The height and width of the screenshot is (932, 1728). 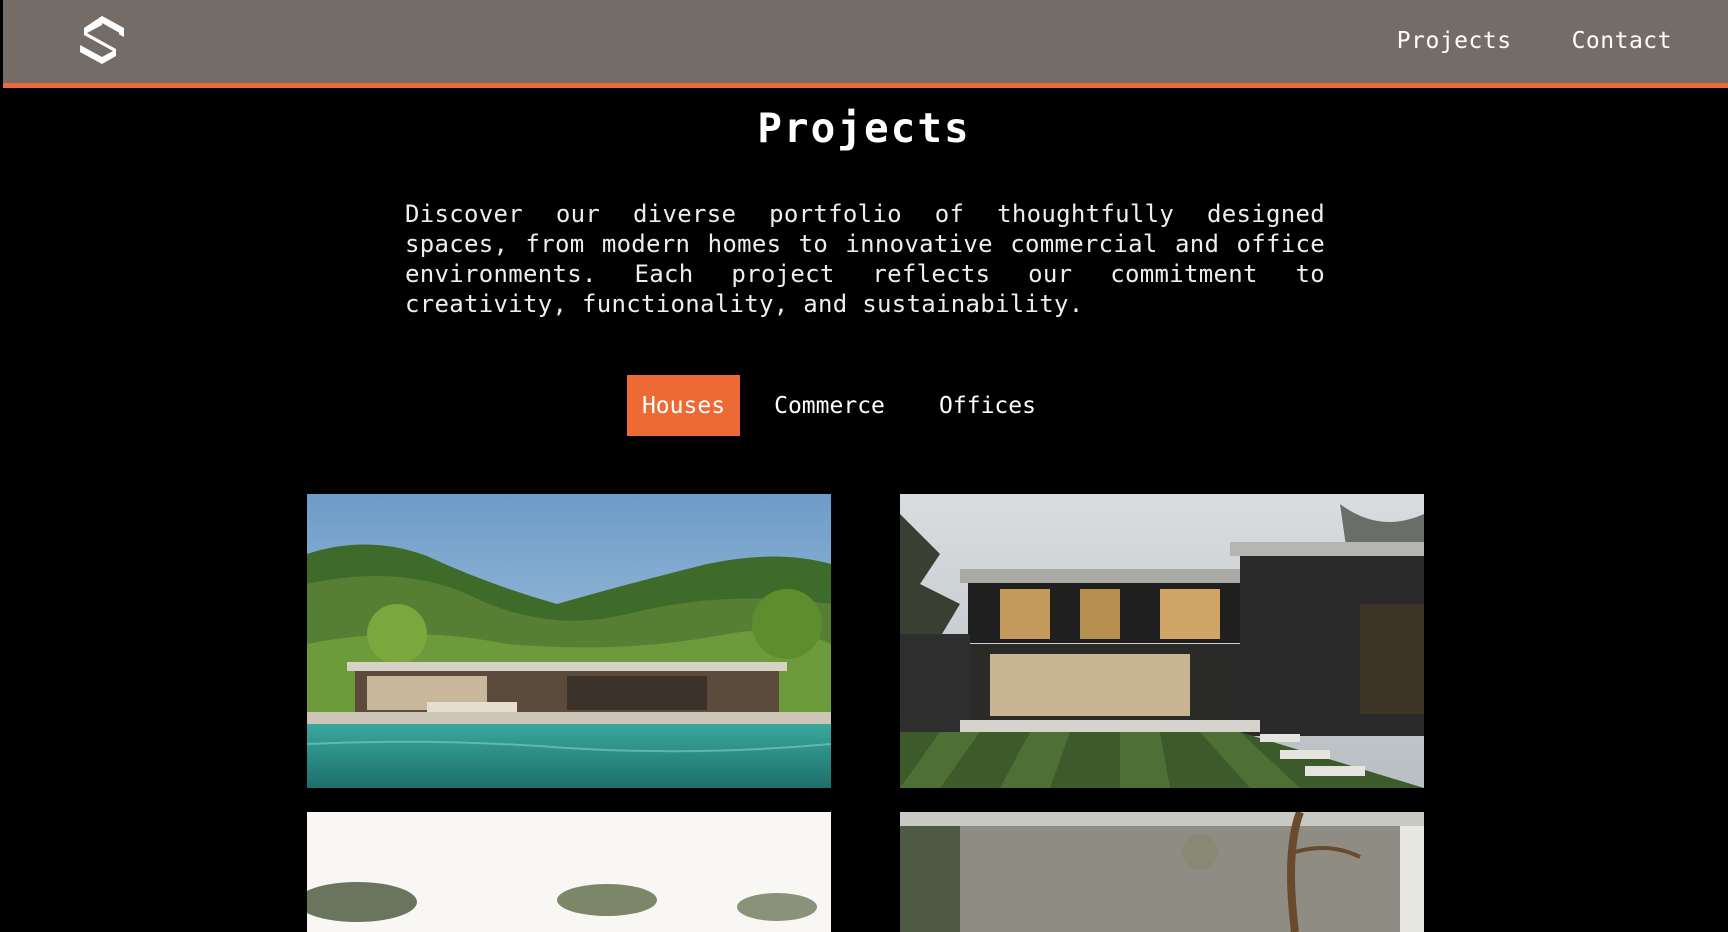 I want to click on tab-offices: Offices, so click(x=987, y=405).